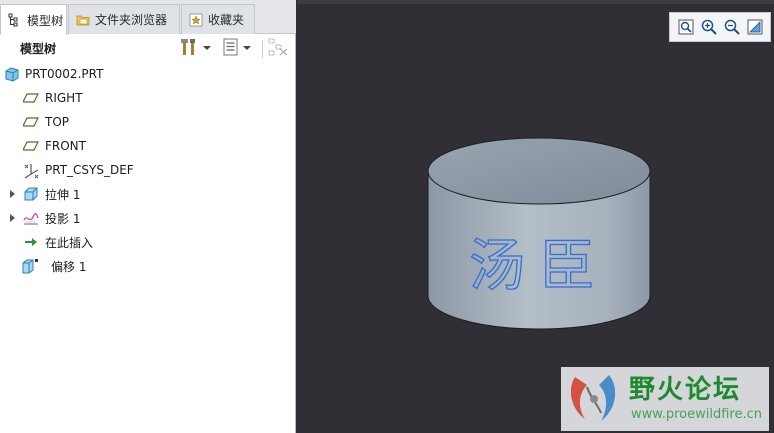 This screenshot has height=433, width=774. What do you see at coordinates (89, 170) in the screenshot?
I see `tree-item-label: PRT_CSYS_DEF` at bounding box center [89, 170].